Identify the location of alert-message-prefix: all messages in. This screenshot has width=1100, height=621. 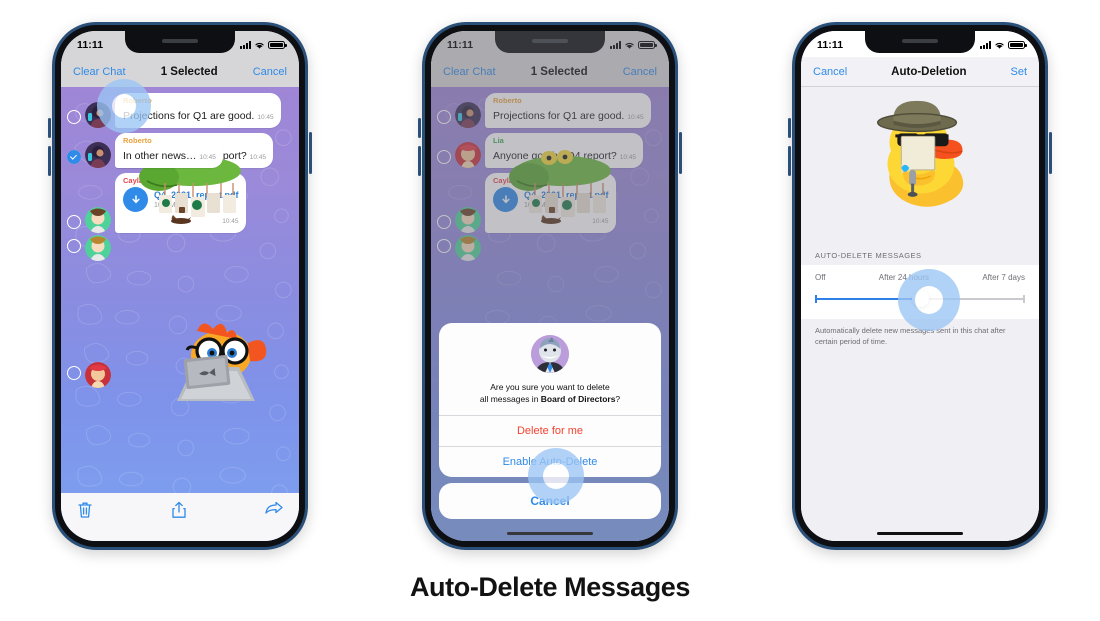
(510, 399).